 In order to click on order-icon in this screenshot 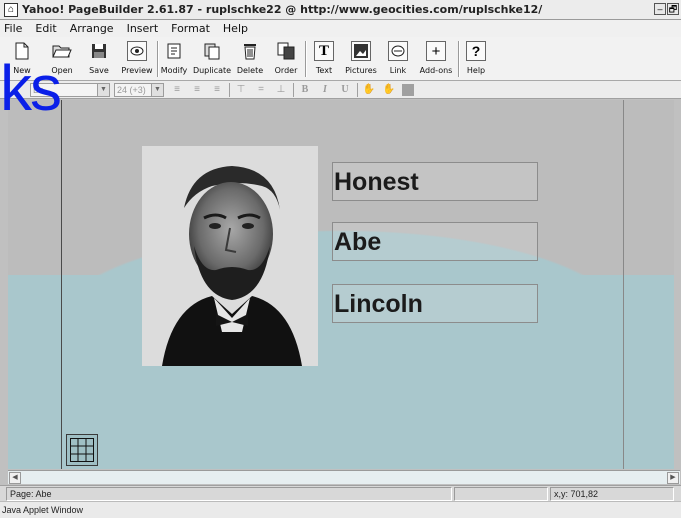, I will do `click(286, 51)`.